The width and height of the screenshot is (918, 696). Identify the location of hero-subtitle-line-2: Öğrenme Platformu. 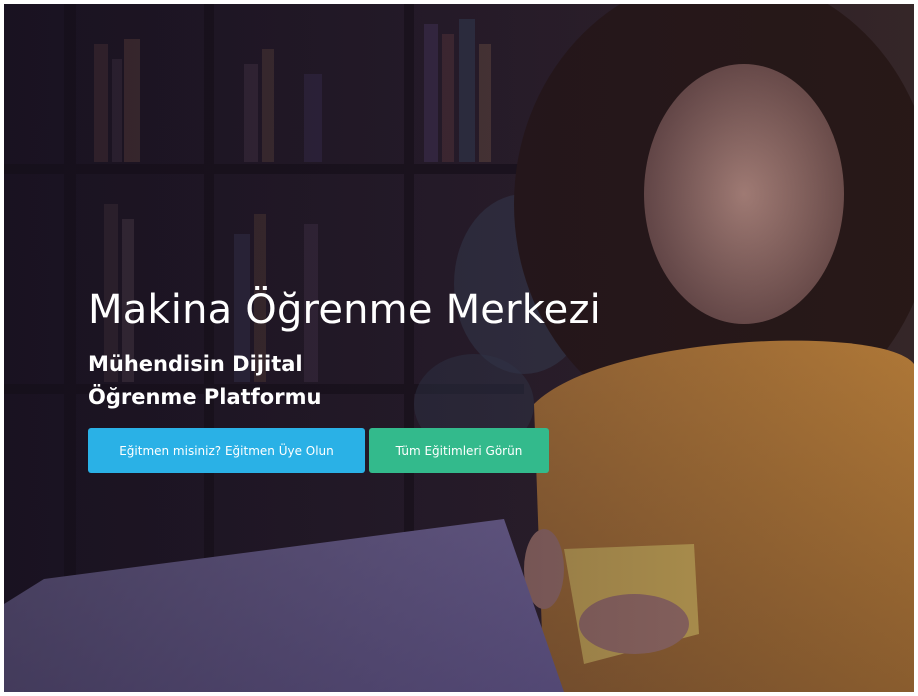
(205, 397).